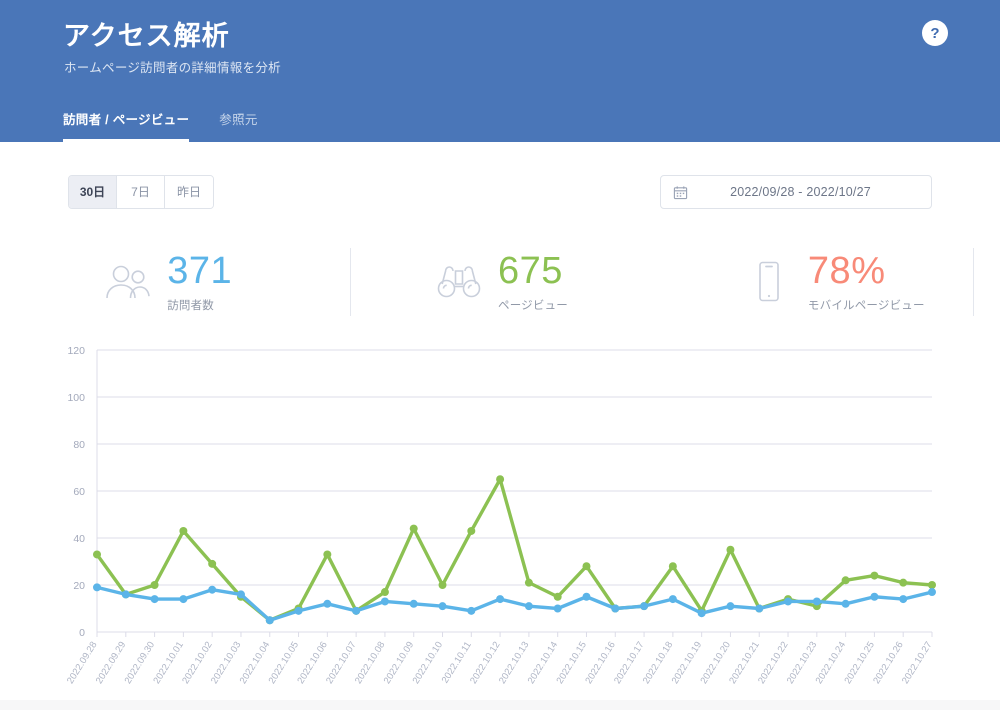 The image size is (1000, 710). I want to click on date-range-picker: 2022/09/28 - 2022/10/27, so click(796, 192).